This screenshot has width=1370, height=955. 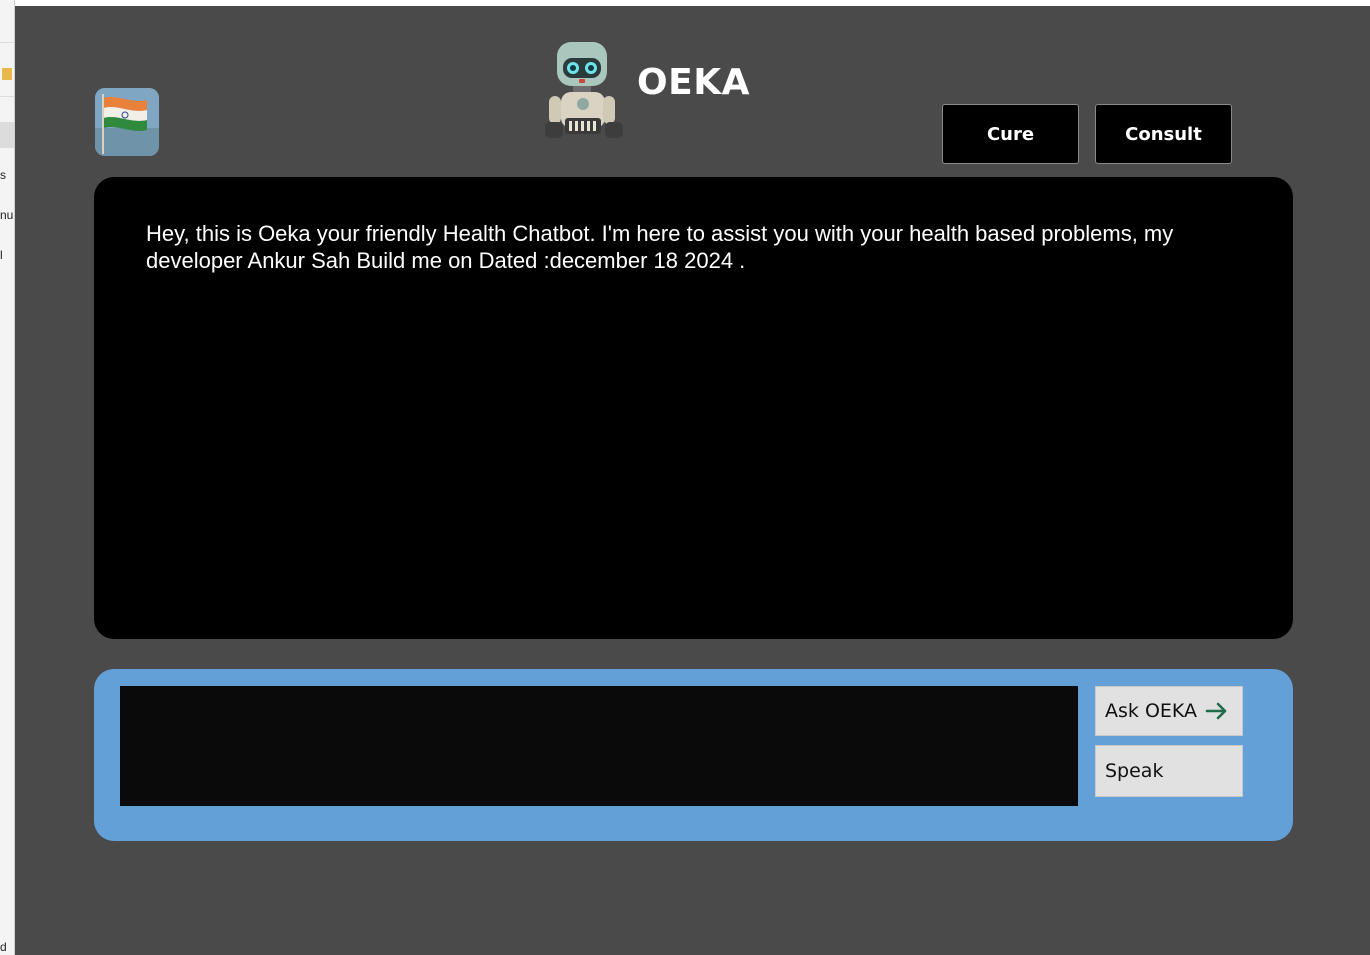 I want to click on brand-title: OEKA, so click(x=693, y=82).